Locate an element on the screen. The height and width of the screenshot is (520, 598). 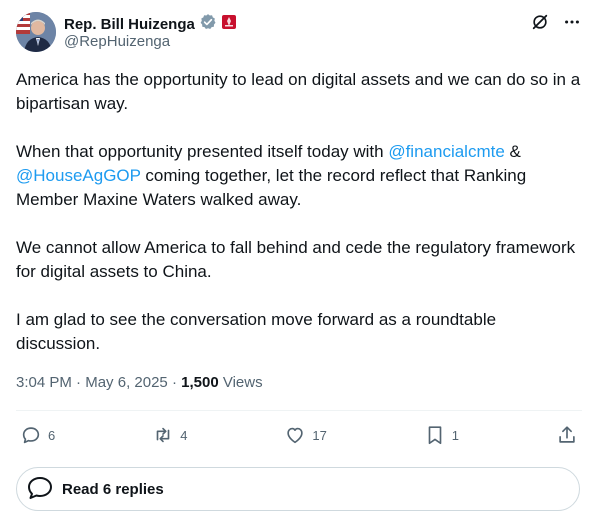
bookmark-count: 1 is located at coordinates (455, 435).